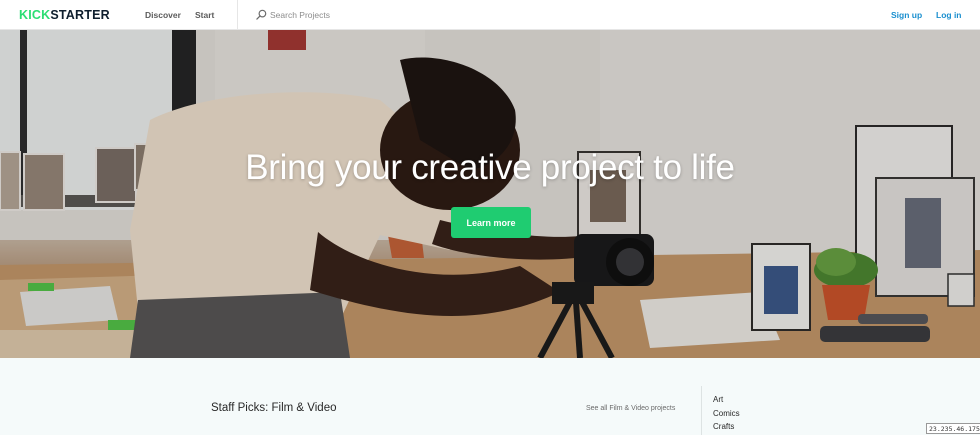 The image size is (980, 435). What do you see at coordinates (274, 408) in the screenshot?
I see `staff-picks-title: Staff Picks: Film & Video` at bounding box center [274, 408].